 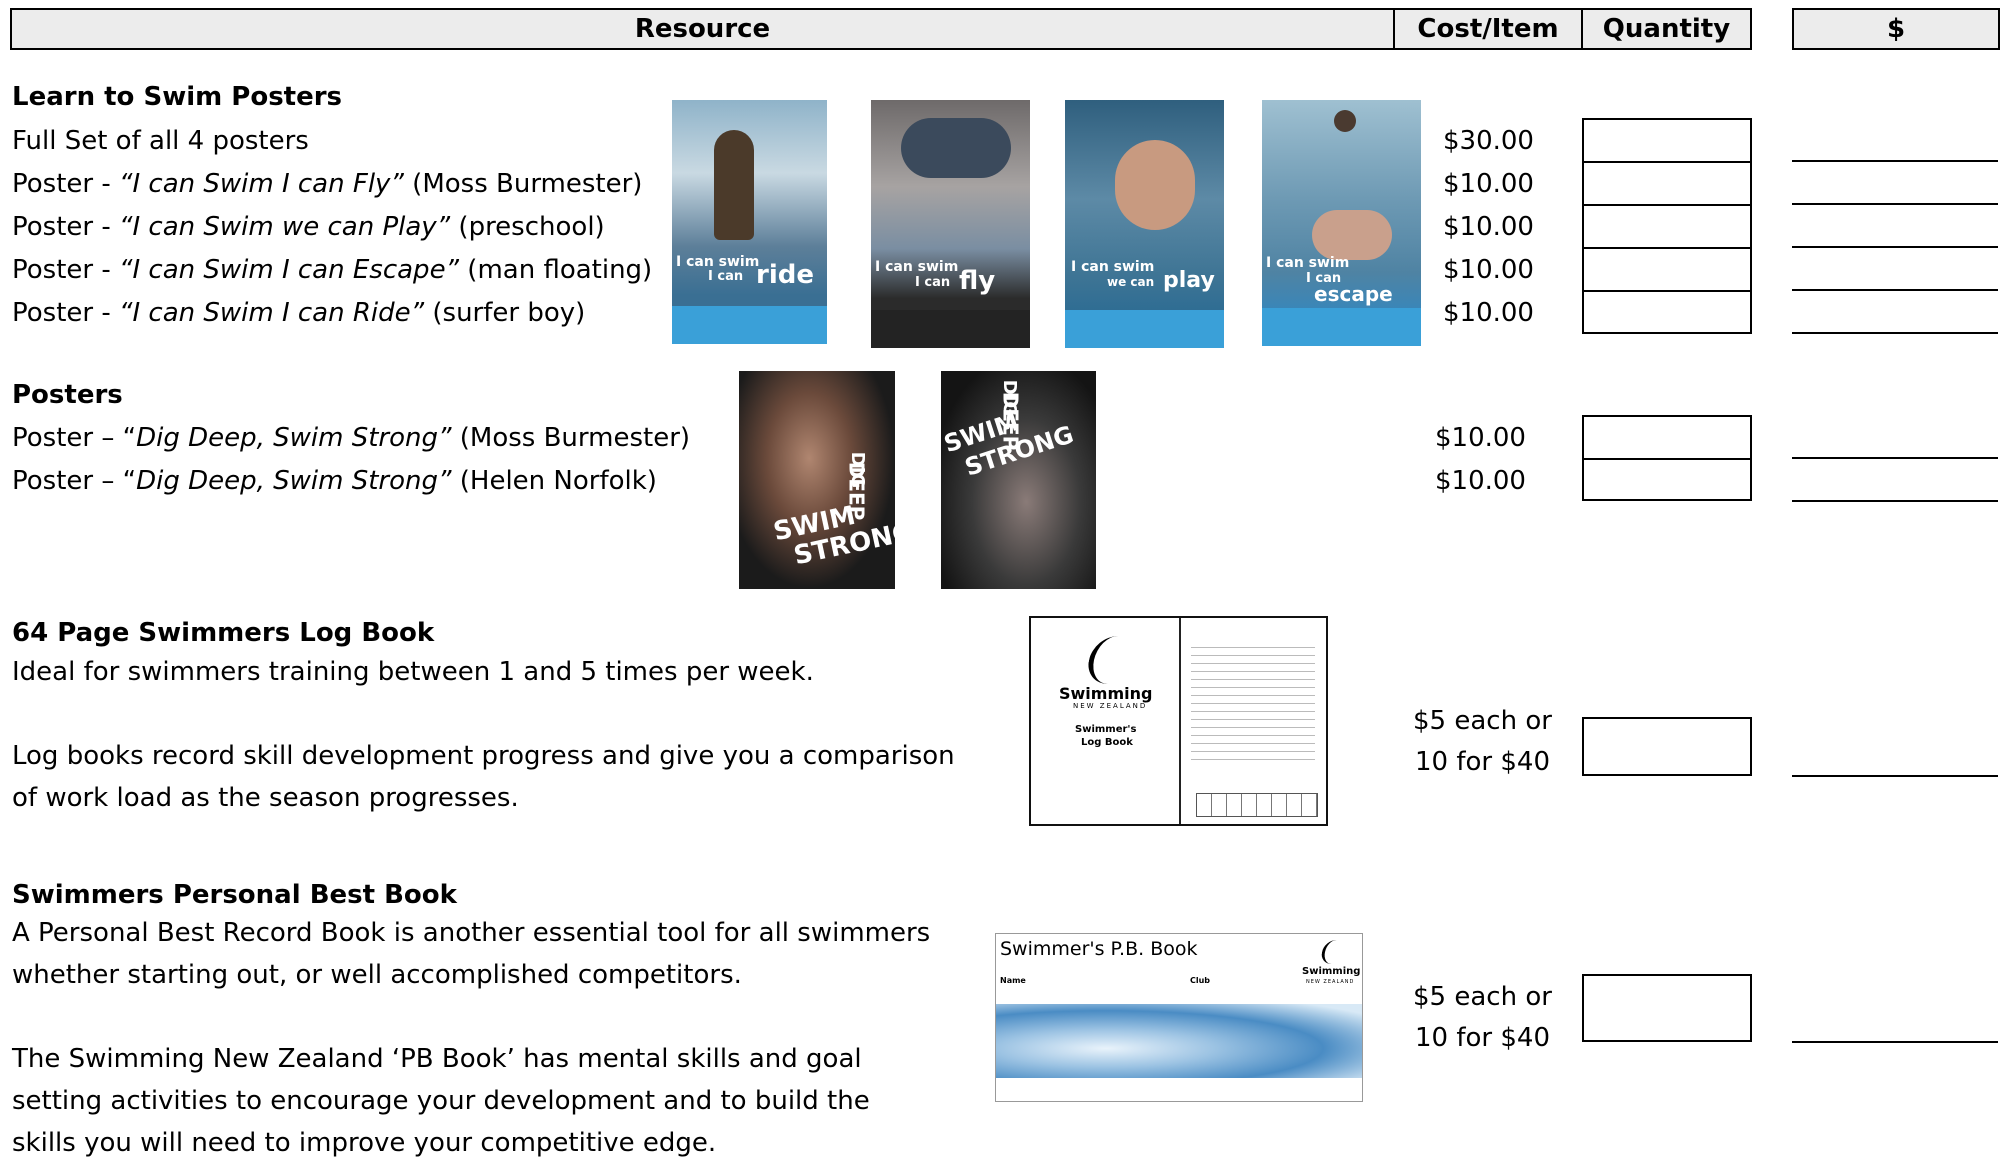 What do you see at coordinates (261, 184) in the screenshot?
I see `row-title: “I can Swim I can Fly”` at bounding box center [261, 184].